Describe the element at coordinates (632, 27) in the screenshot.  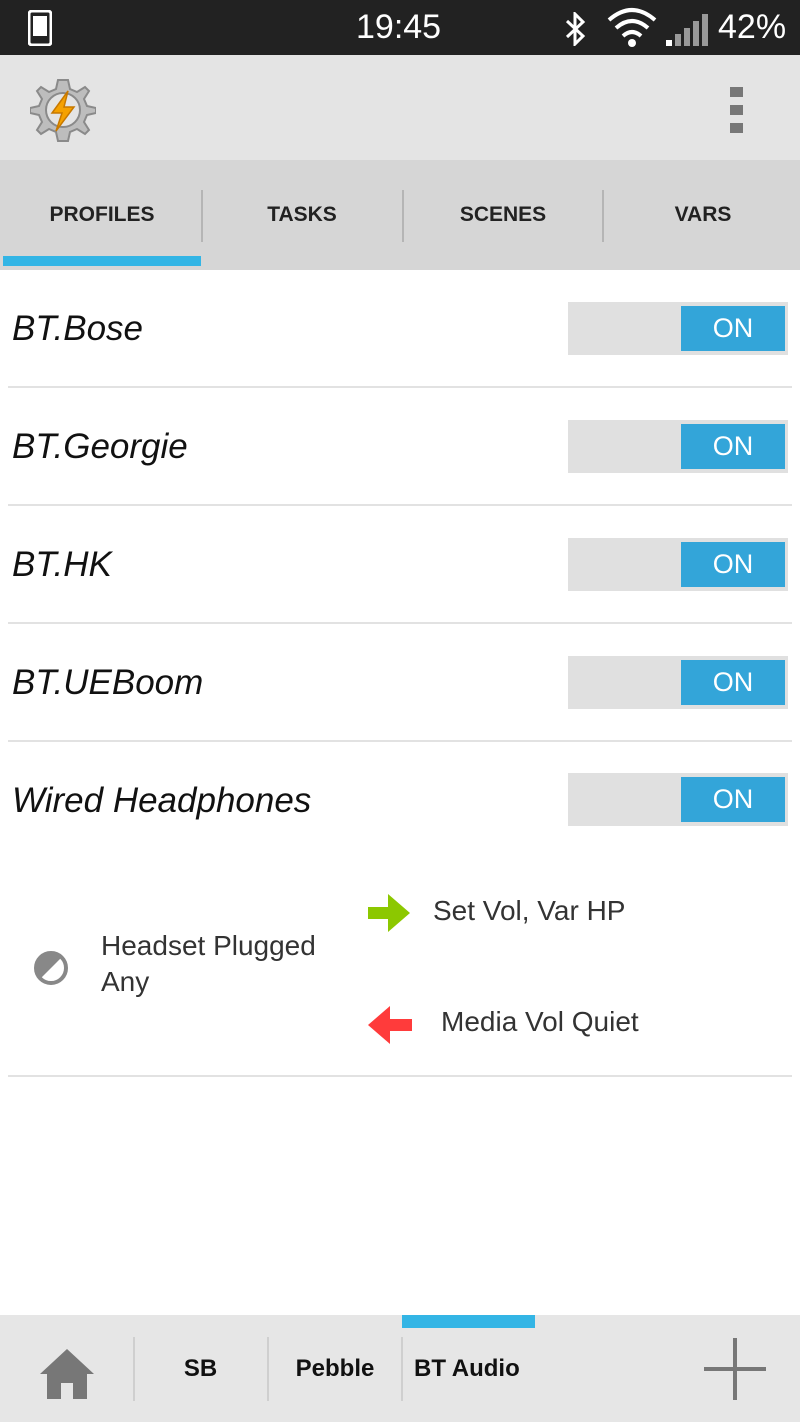
I see `wifi-icon` at that location.